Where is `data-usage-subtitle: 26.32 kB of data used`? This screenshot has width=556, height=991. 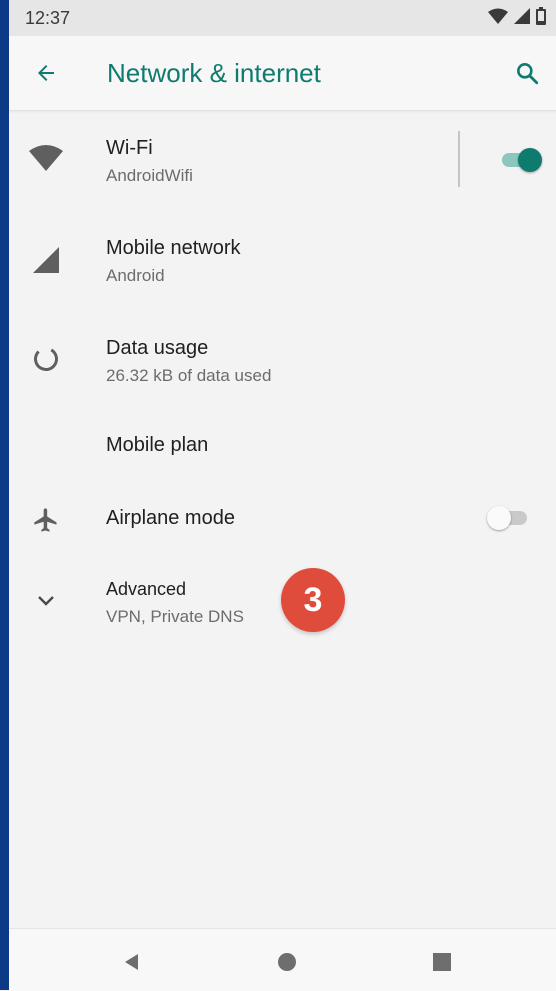
data-usage-subtitle: 26.32 kB of data used is located at coordinates (189, 375).